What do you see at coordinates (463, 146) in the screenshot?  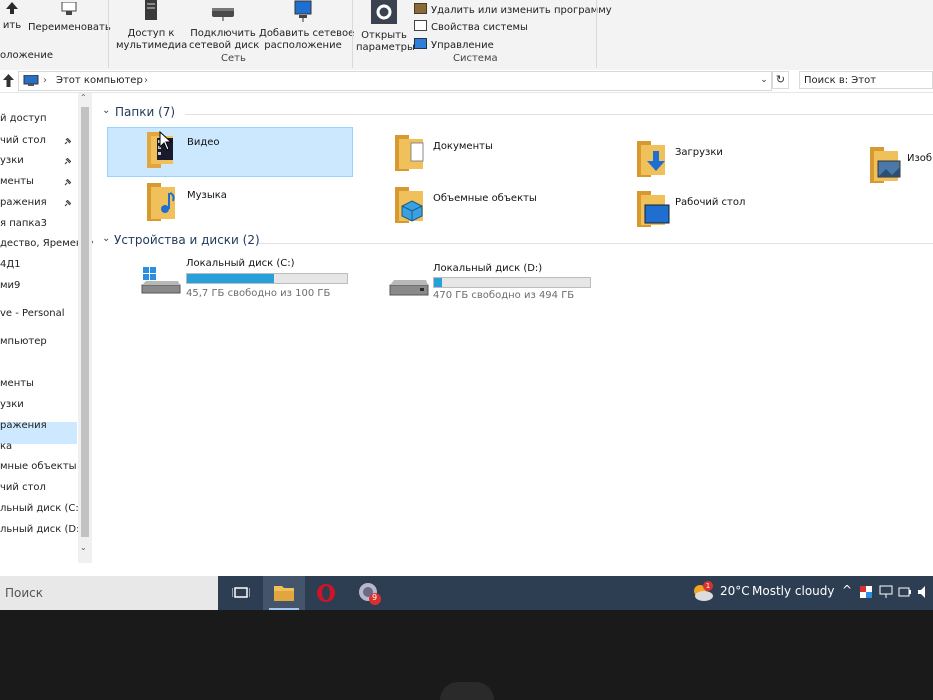 I see `folder-label-documents: Документы` at bounding box center [463, 146].